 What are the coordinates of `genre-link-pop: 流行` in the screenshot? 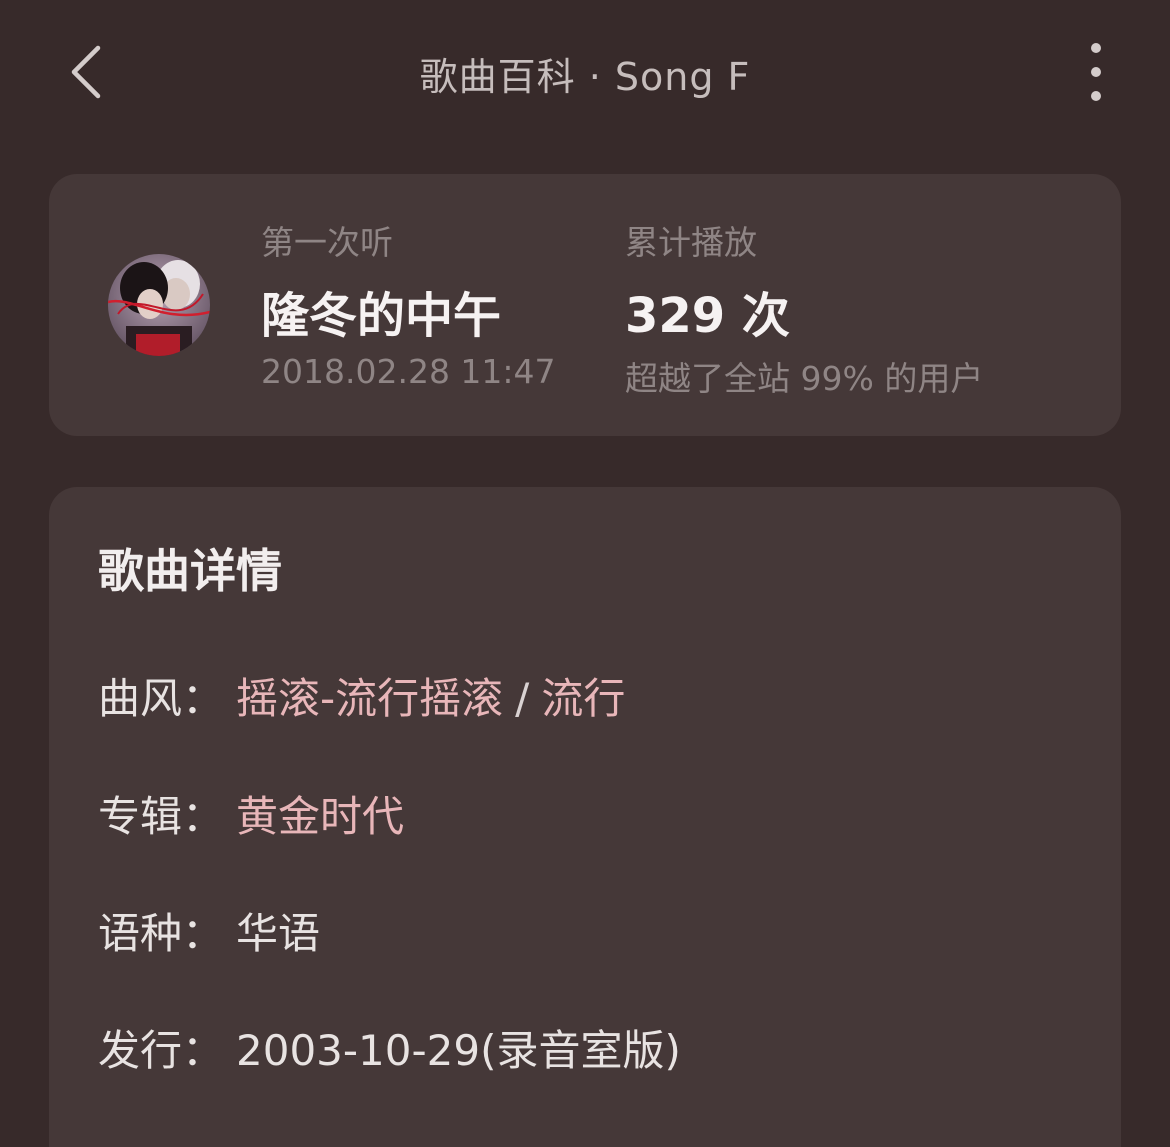 It's located at (583, 698).